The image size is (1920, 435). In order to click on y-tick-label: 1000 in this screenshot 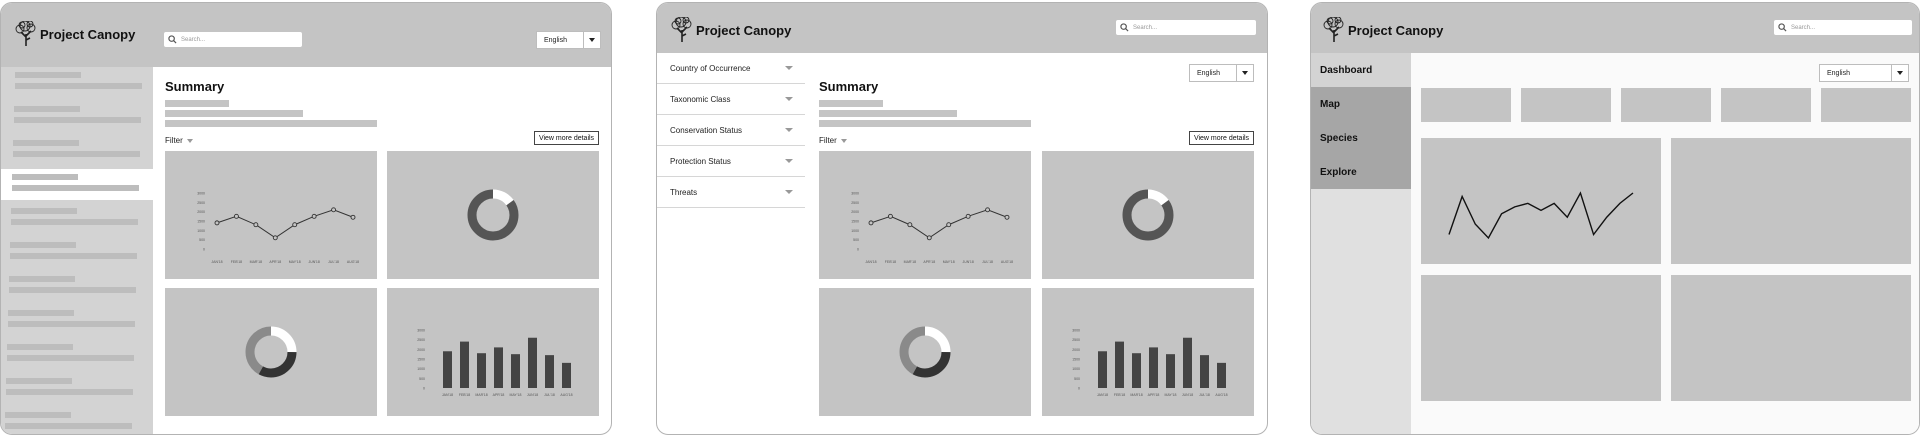, I will do `click(421, 369)`.